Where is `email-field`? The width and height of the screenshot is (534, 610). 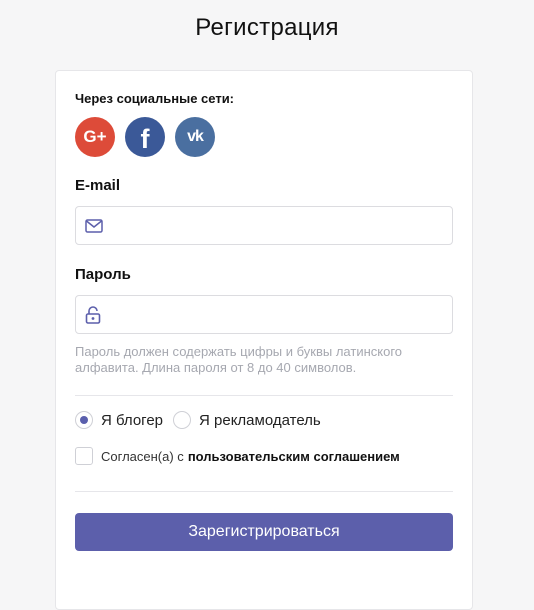 email-field is located at coordinates (264, 225).